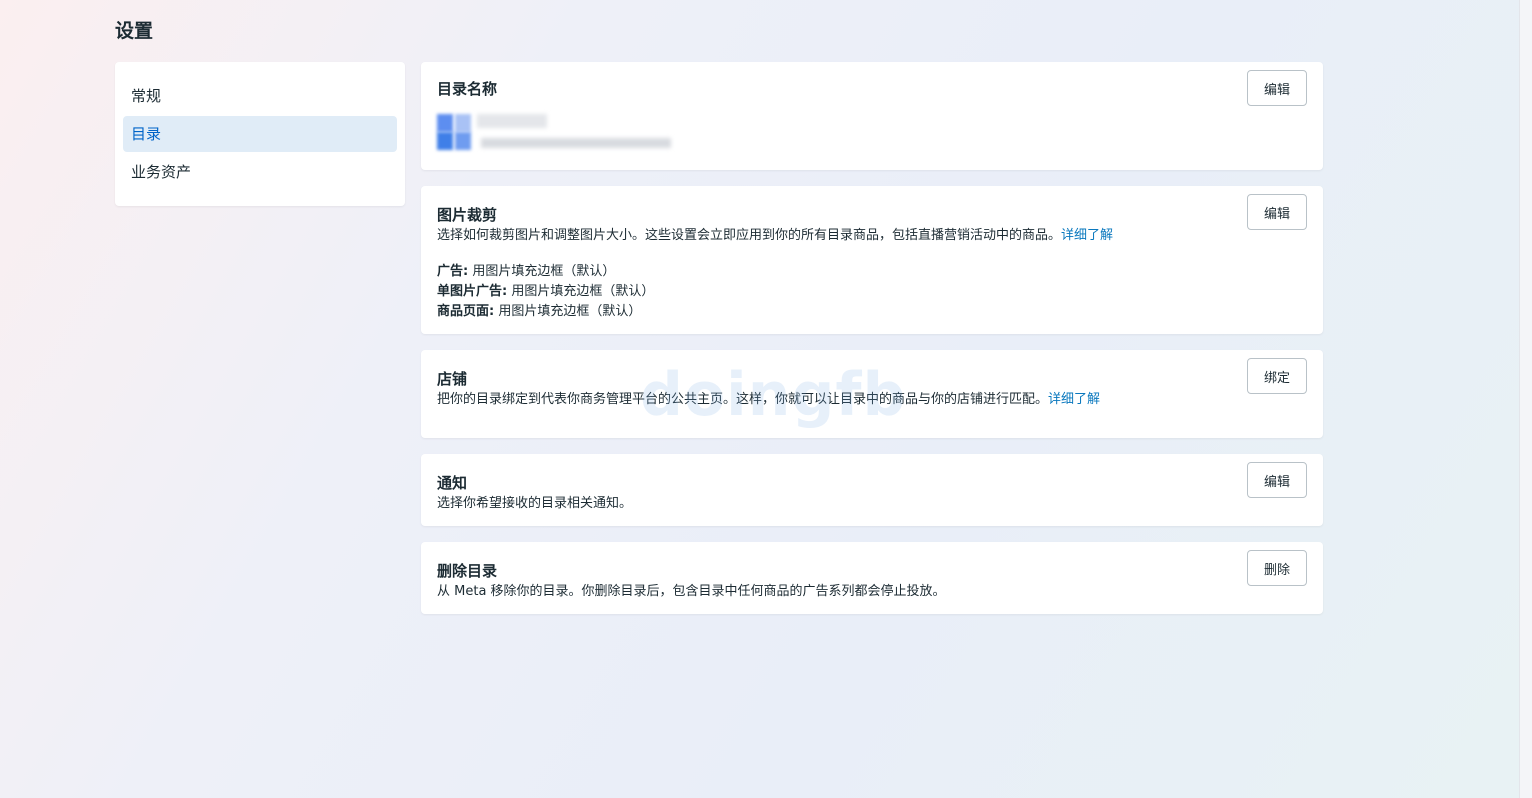  What do you see at coordinates (453, 271) in the screenshot?
I see `crop-setting-label: 广告:` at bounding box center [453, 271].